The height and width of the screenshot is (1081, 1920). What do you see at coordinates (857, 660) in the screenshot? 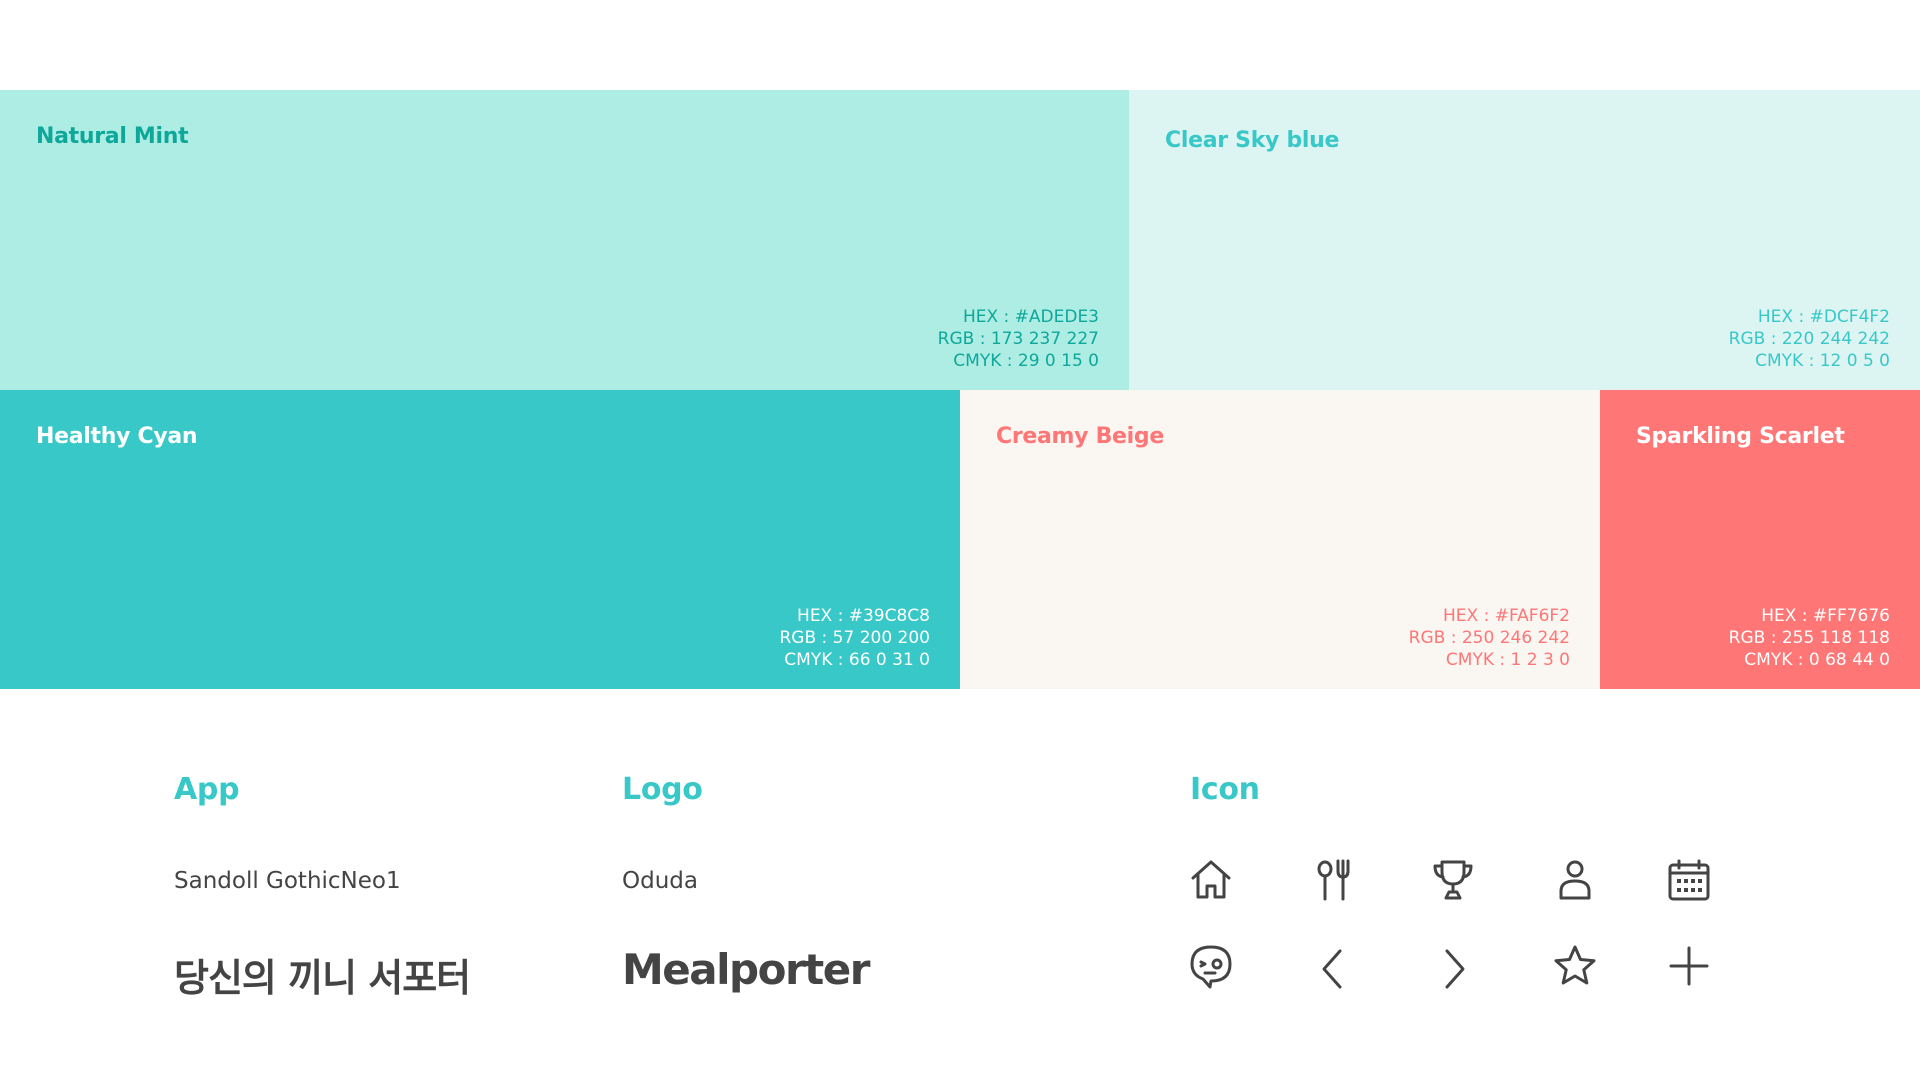
I see `cmyk-code: CMYK : 66 0 31 0` at bounding box center [857, 660].